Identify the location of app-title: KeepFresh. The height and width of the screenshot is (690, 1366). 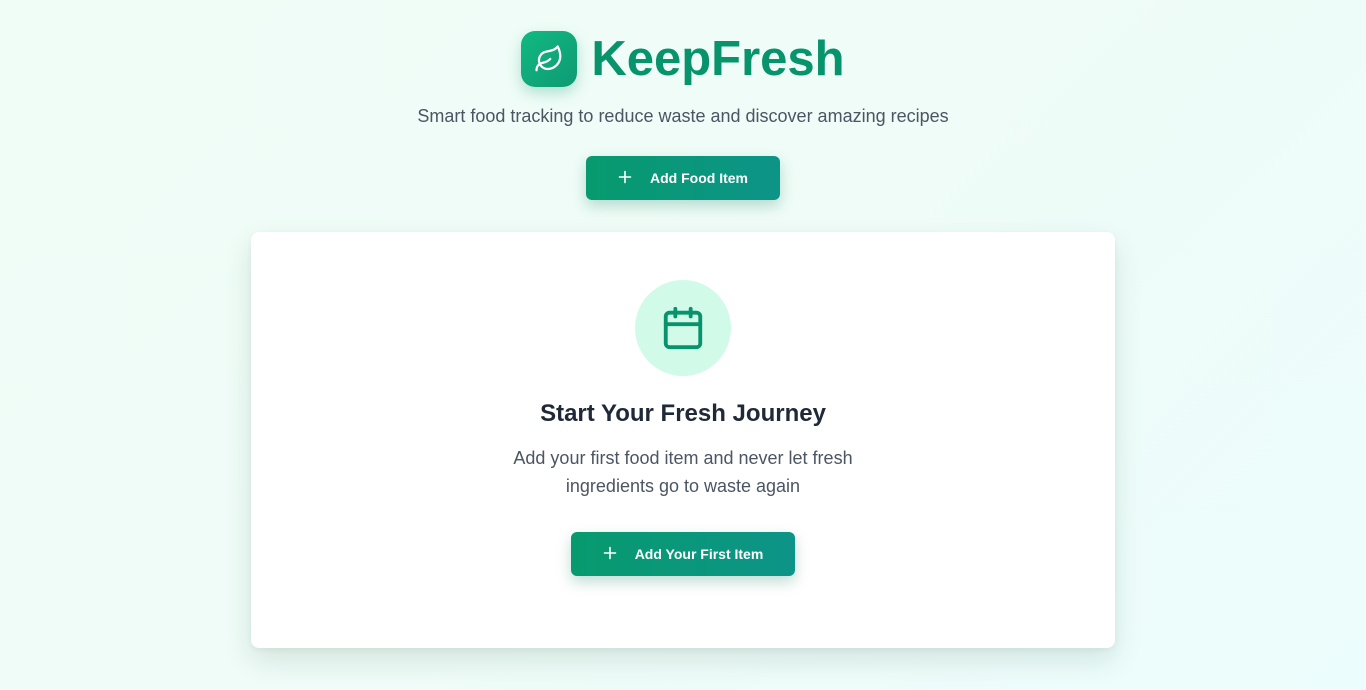
(718, 59).